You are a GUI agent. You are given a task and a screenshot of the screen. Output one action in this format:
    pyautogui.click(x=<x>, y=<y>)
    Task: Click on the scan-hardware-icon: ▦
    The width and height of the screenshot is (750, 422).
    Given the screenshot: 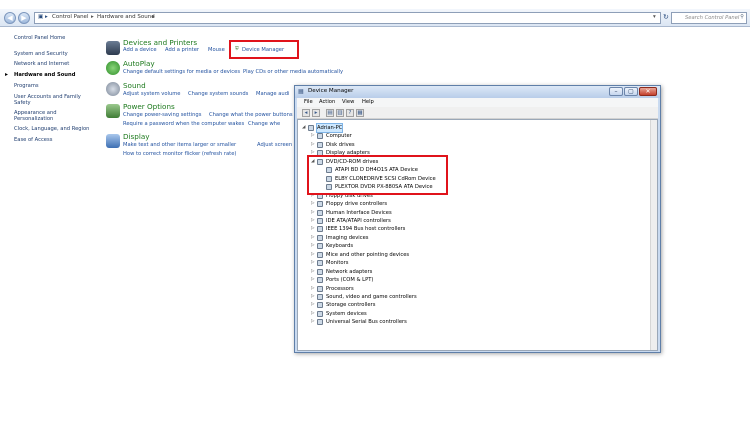 What is the action you would take?
    pyautogui.click(x=360, y=113)
    